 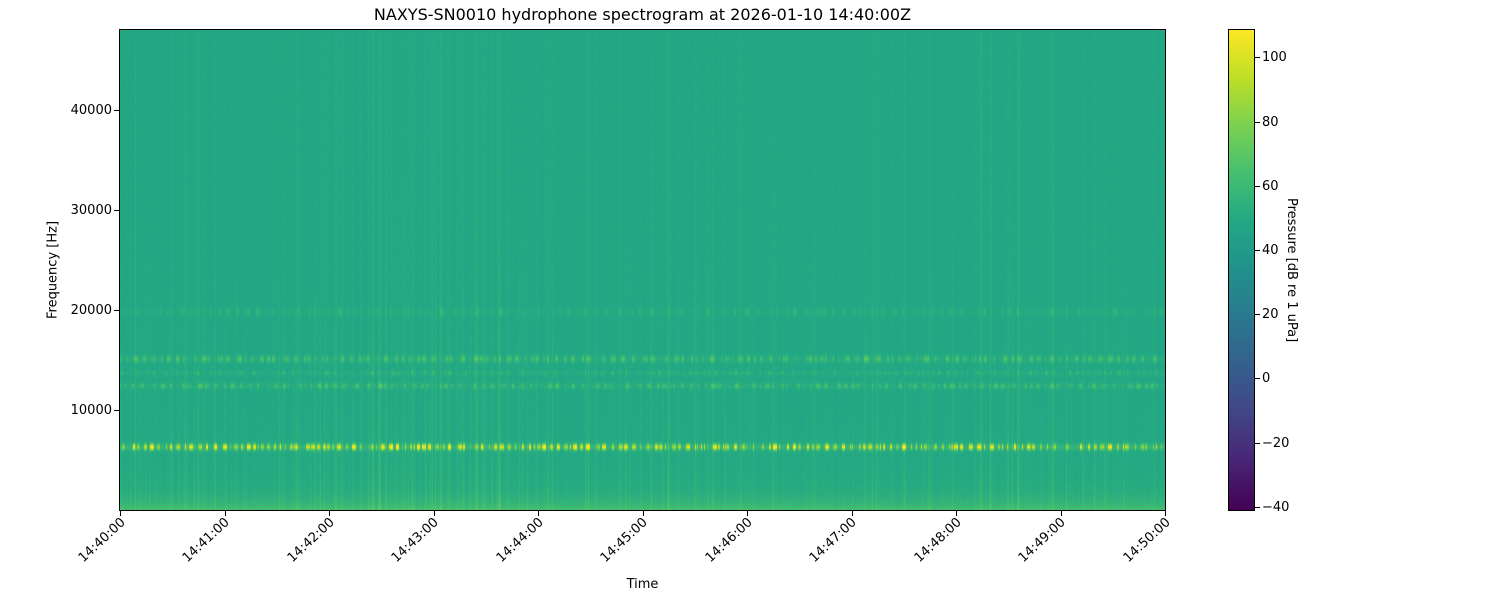 I want to click on colorbar-tick-label: −20, so click(x=1276, y=443).